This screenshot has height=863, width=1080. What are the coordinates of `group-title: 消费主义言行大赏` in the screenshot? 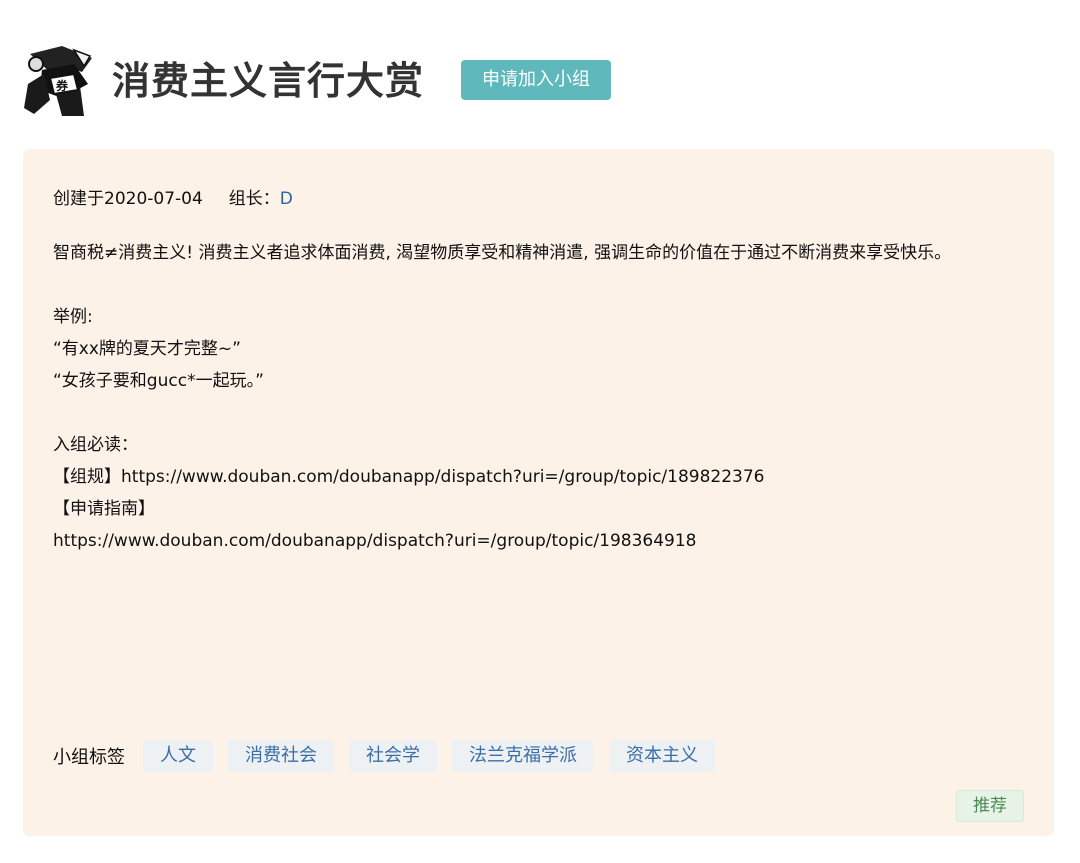 It's located at (268, 81).